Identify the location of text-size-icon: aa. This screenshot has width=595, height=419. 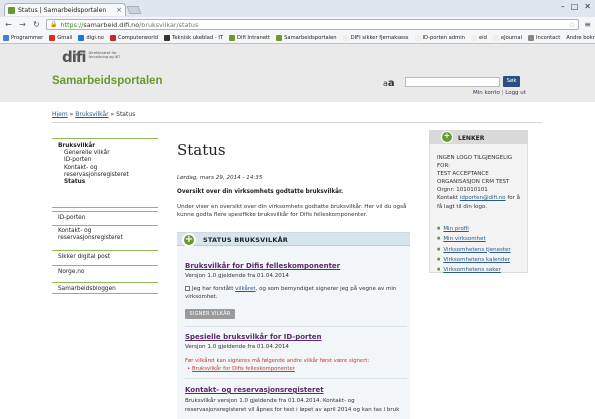
(389, 83).